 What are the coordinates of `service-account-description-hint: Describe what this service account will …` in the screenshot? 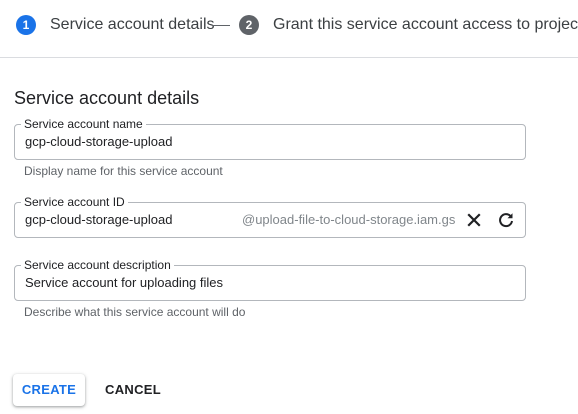 It's located at (135, 312).